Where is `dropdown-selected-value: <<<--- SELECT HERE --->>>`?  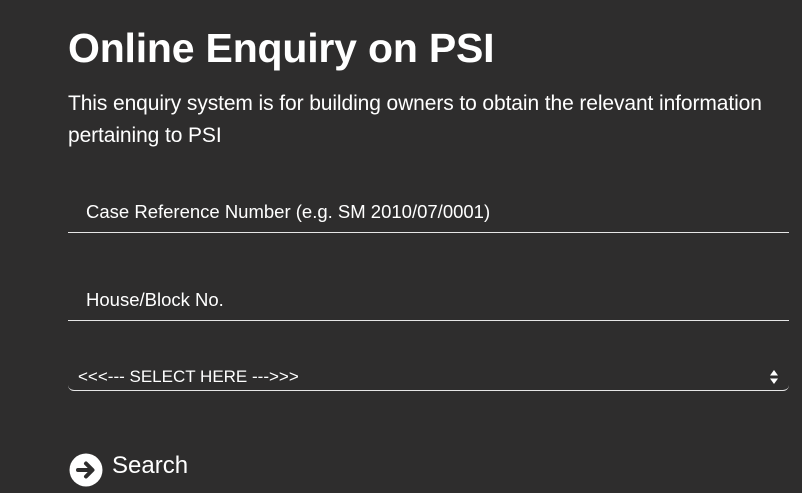
dropdown-selected-value: <<<--- SELECT HERE --->>> is located at coordinates (188, 376).